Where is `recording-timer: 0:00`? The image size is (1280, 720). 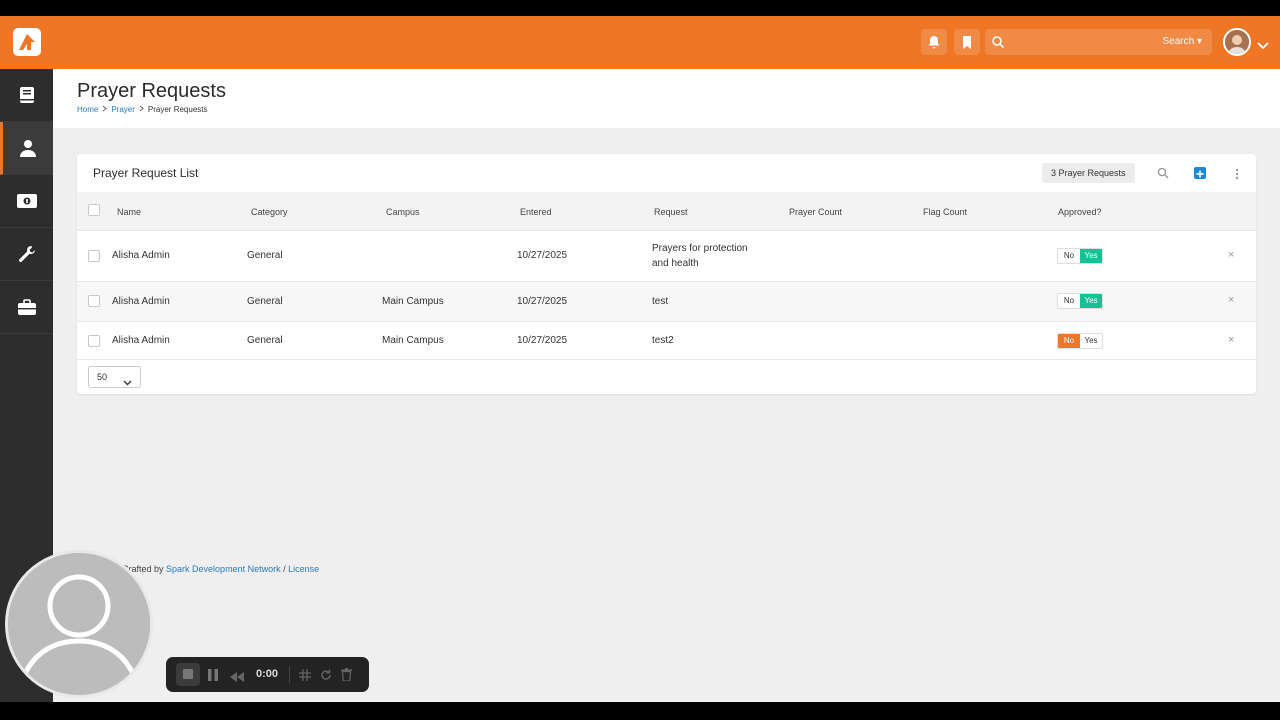
recording-timer: 0:00 is located at coordinates (267, 674).